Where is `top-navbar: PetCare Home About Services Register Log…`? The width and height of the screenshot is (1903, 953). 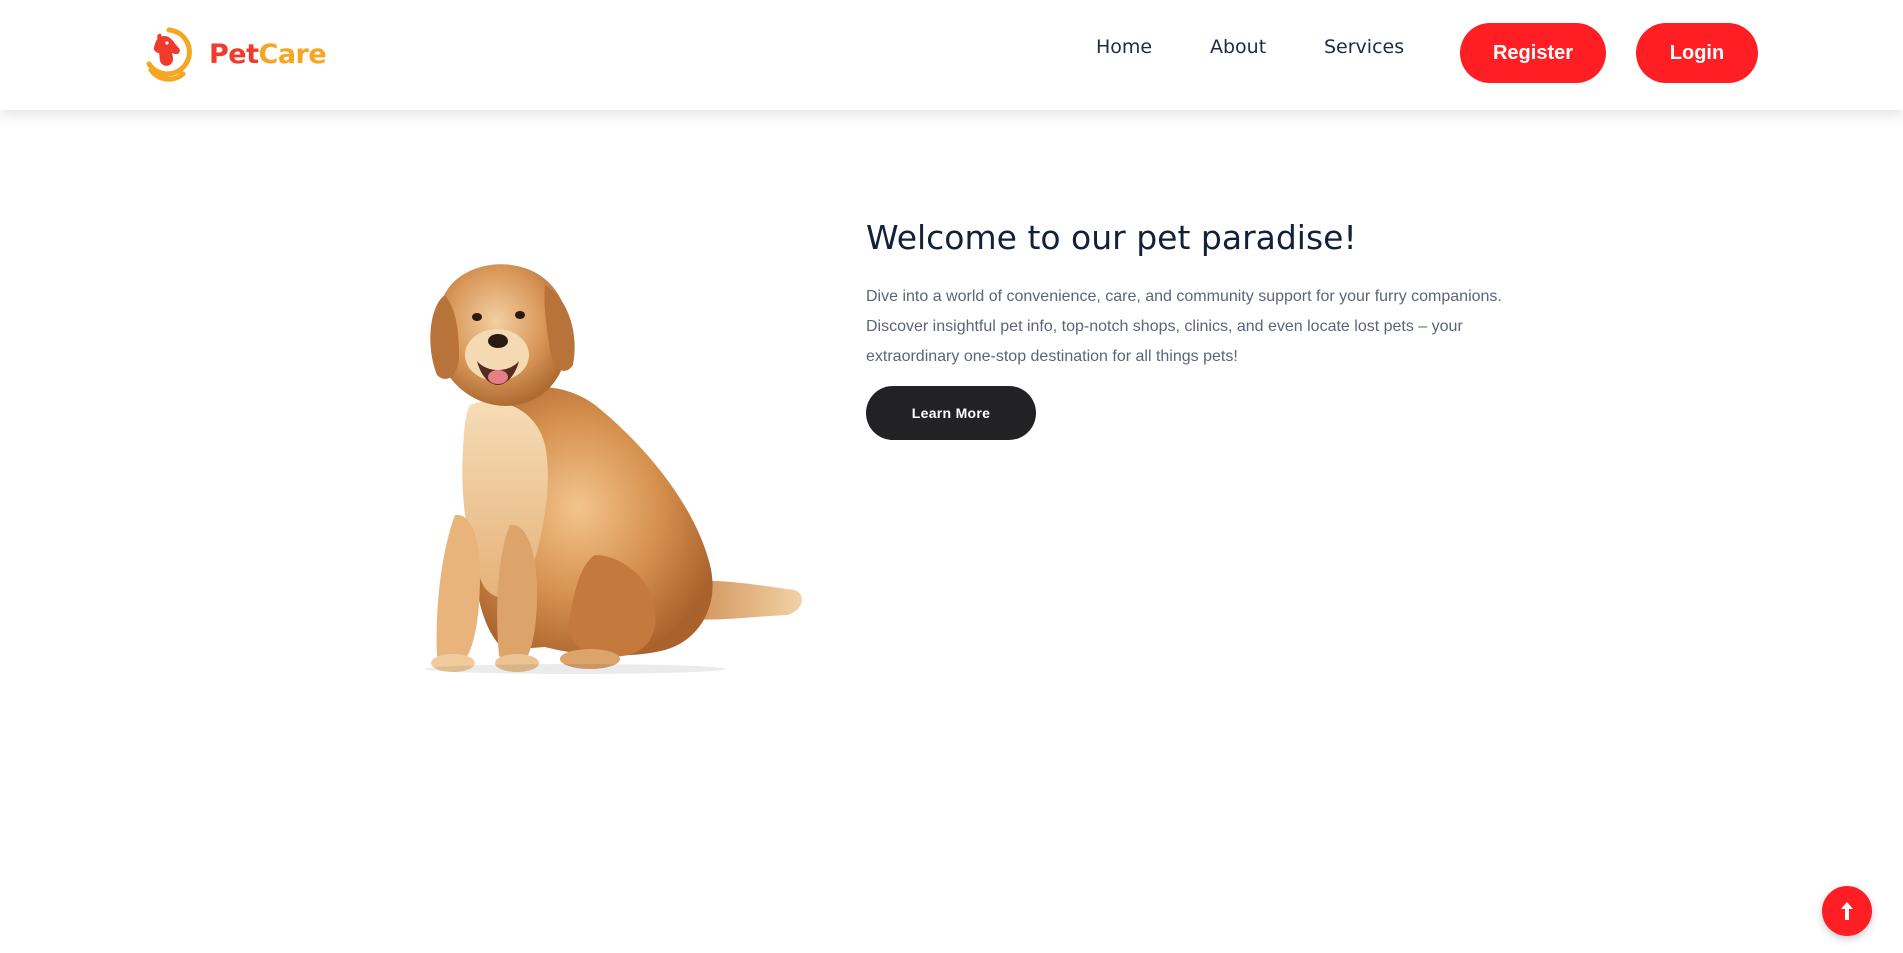 top-navbar: PetCare Home About Services Register Log… is located at coordinates (951, 55).